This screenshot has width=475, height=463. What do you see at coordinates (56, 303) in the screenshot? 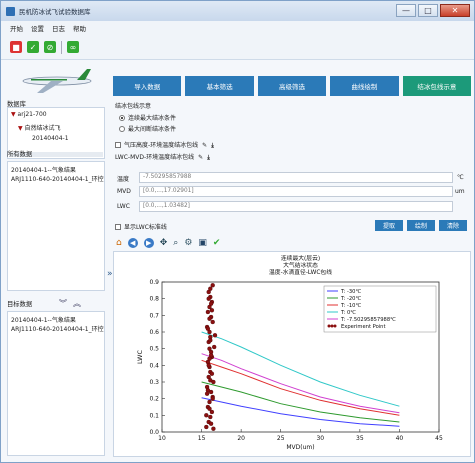
I see `target-data-label: 目标数据 ︾ ︽` at bounding box center [56, 303].